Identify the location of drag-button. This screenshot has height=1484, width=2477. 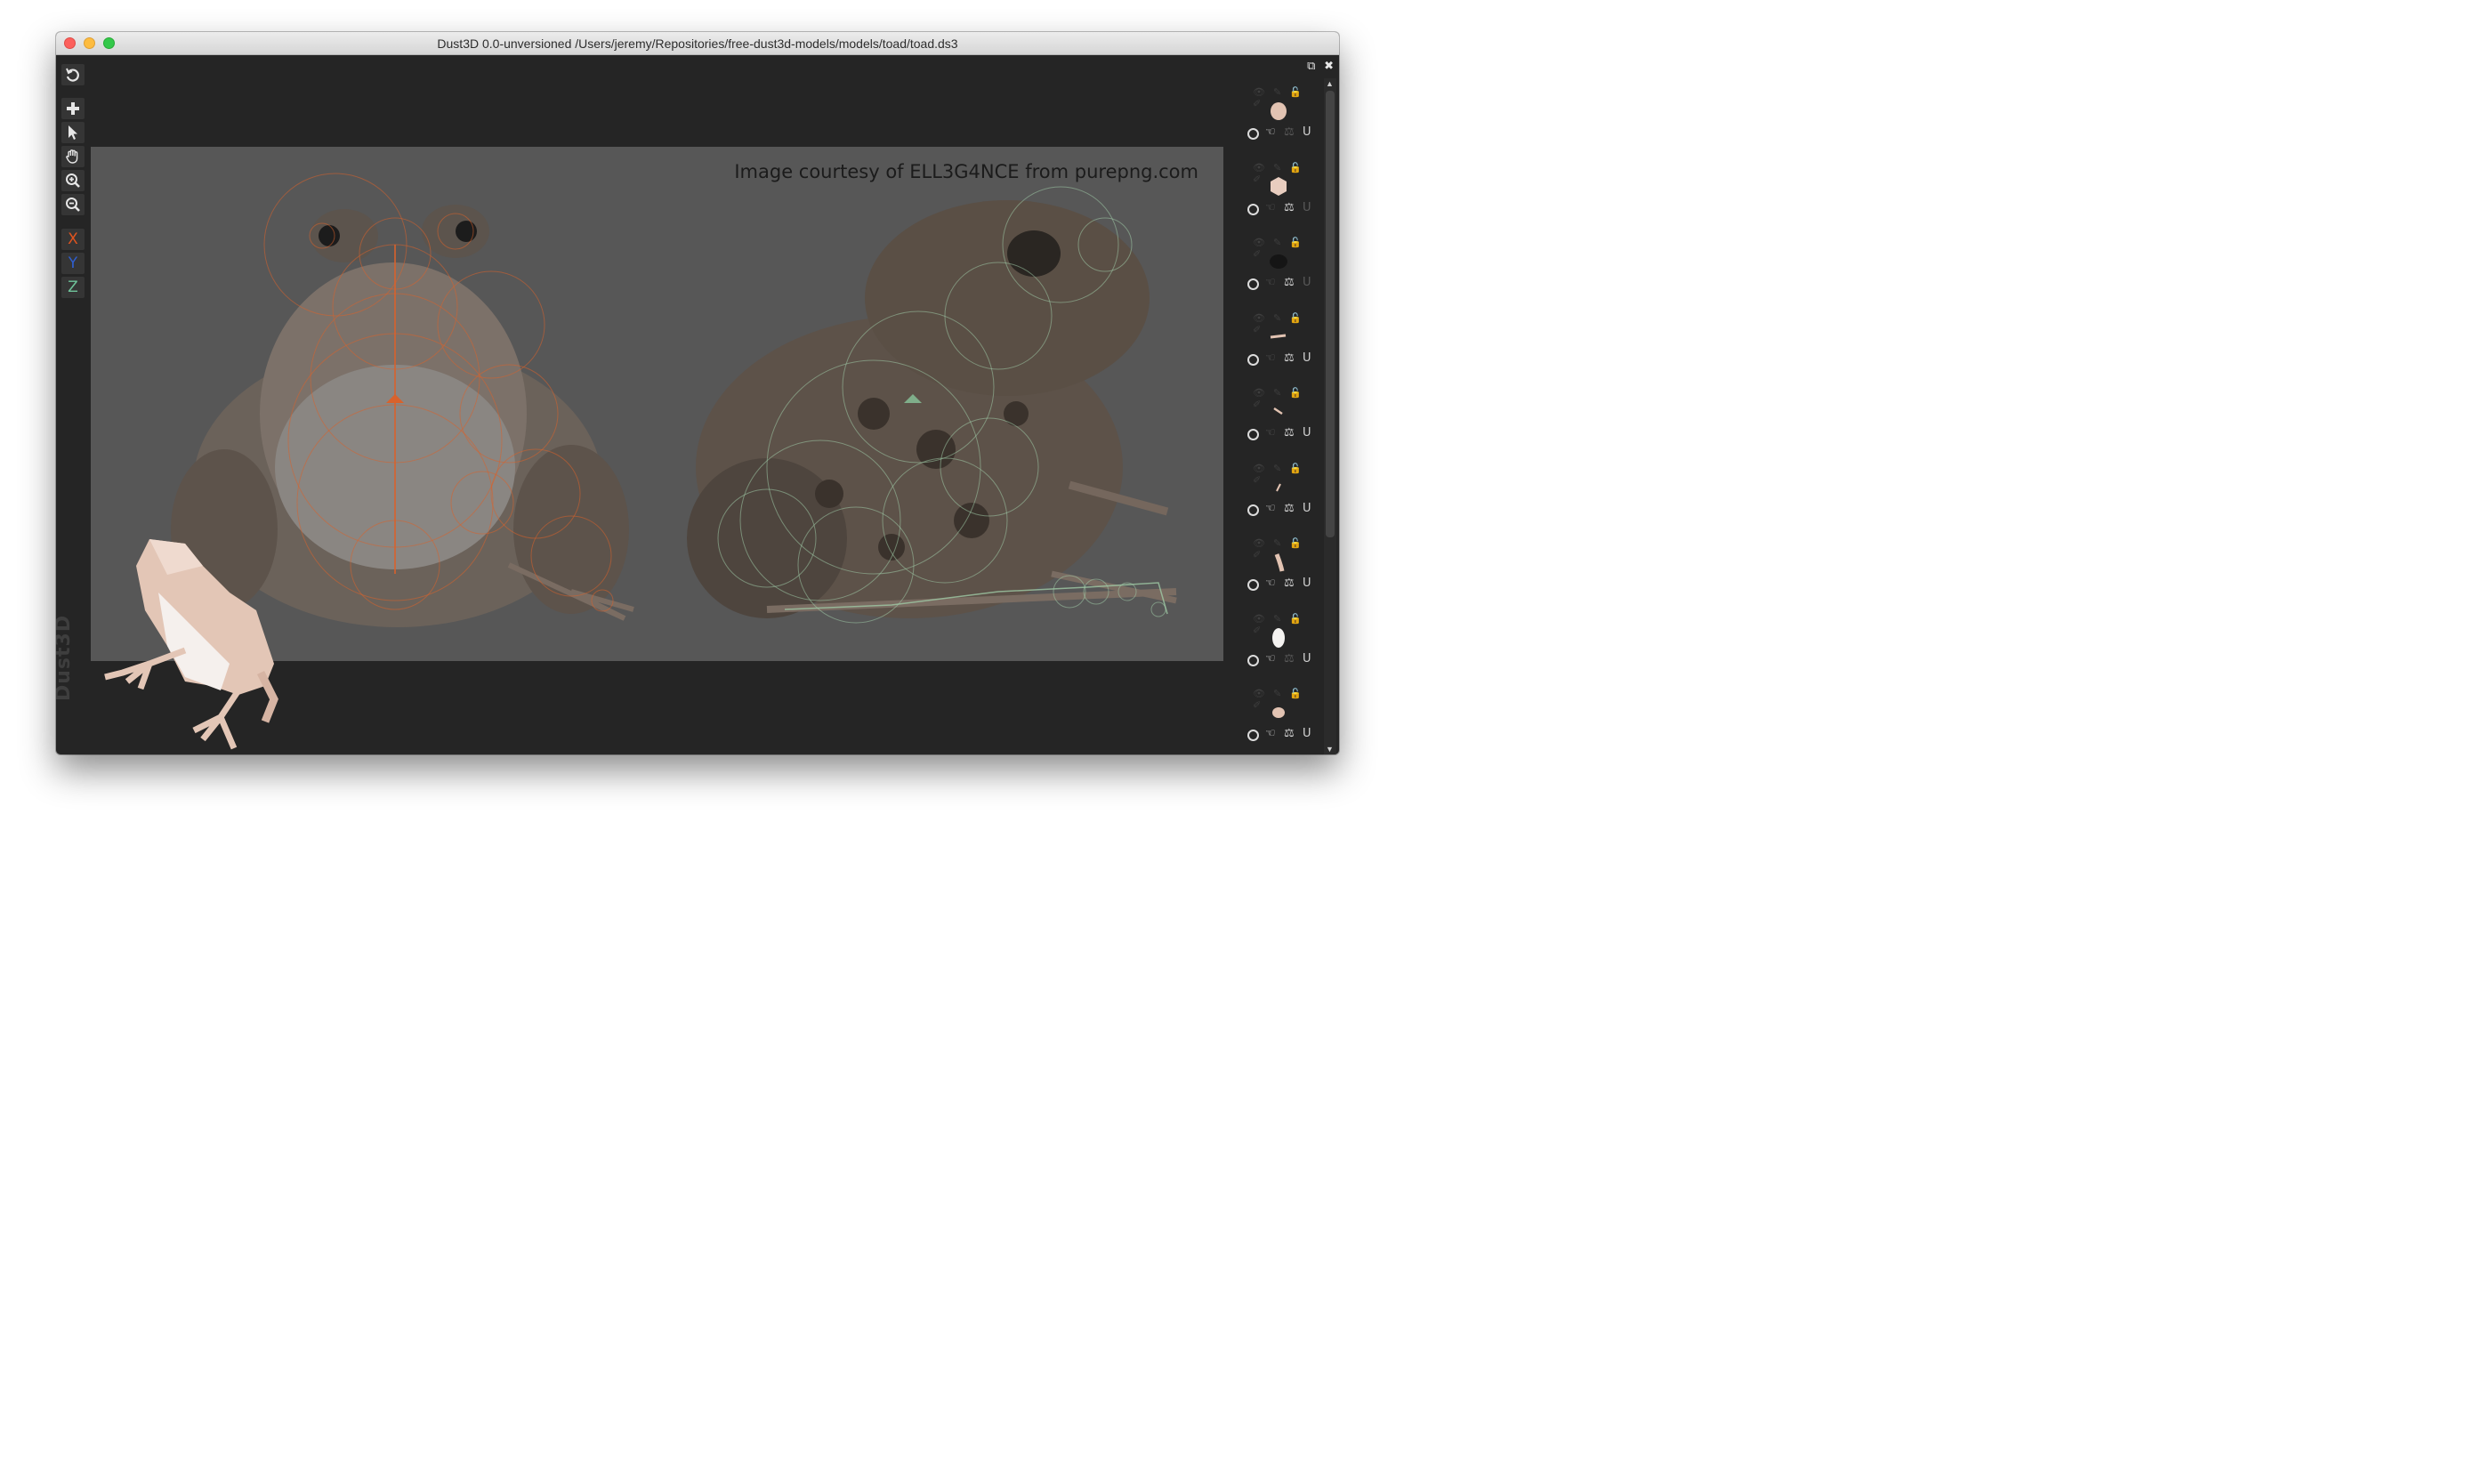
(73, 156).